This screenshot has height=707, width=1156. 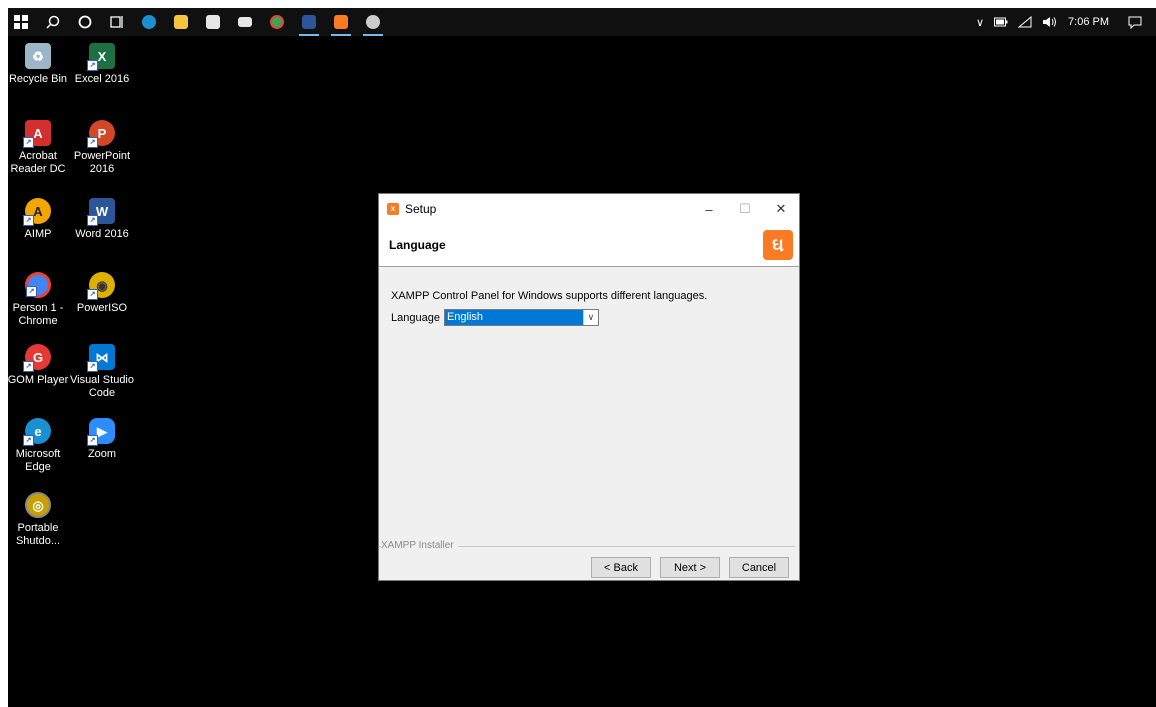 I want to click on clock-time: 7:06 PM, so click(x=1088, y=22).